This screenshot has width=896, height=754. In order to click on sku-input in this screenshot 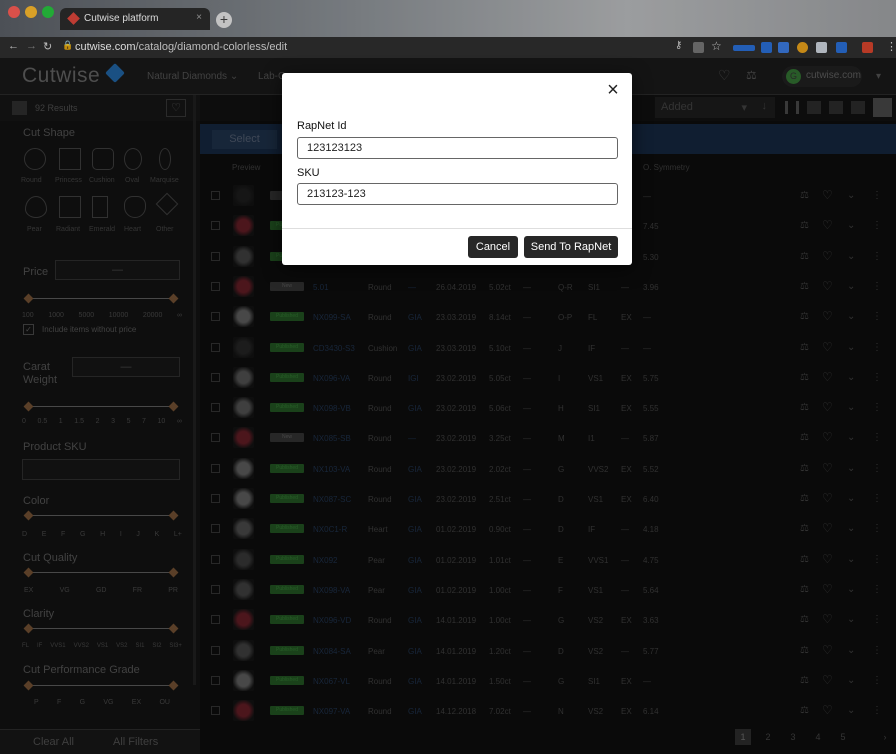, I will do `click(457, 194)`.